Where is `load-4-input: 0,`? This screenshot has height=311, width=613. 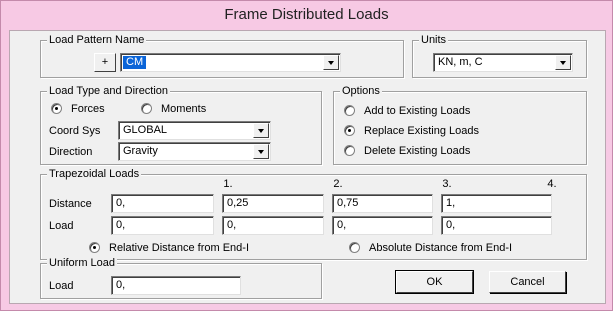 load-4-input: 0, is located at coordinates (496, 225).